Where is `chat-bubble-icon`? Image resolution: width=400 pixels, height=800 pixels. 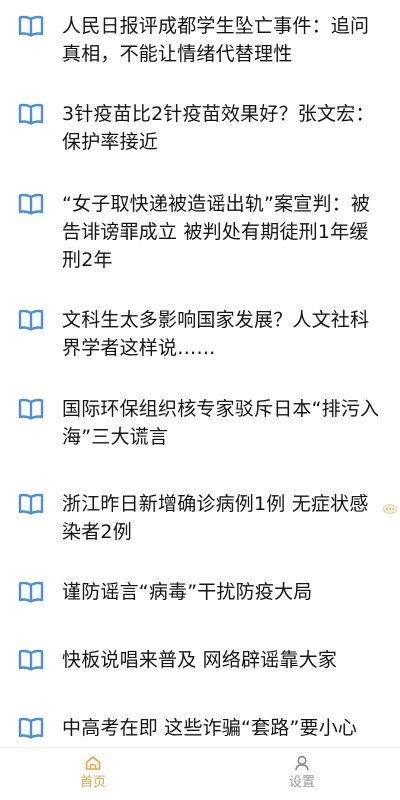
chat-bubble-icon is located at coordinates (390, 507).